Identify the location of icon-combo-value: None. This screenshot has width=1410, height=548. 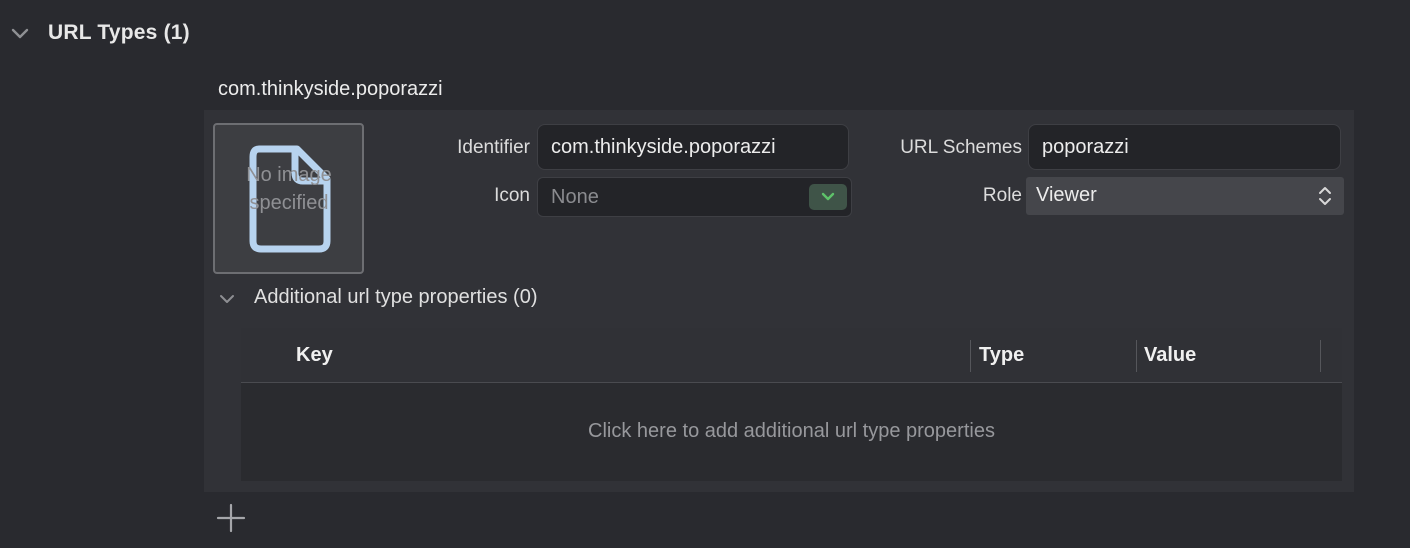
(575, 197).